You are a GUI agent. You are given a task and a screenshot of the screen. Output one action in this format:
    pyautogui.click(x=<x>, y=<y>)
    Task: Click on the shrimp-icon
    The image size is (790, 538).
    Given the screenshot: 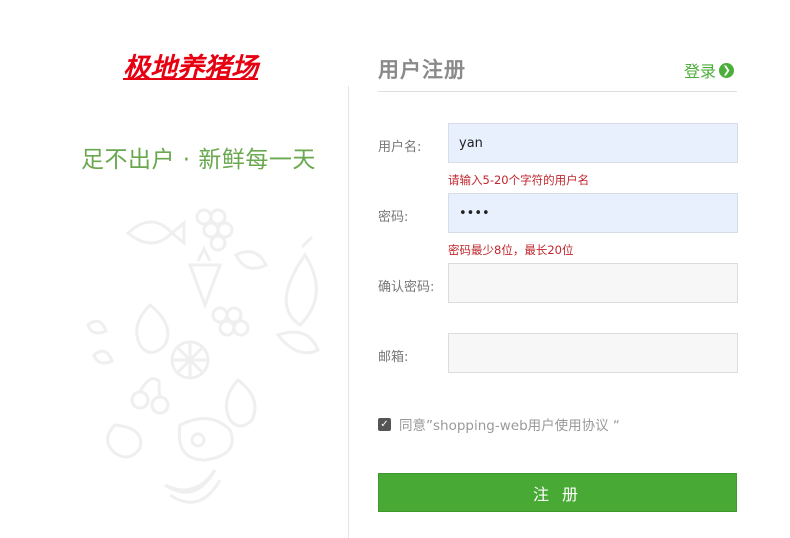 What is the action you would take?
    pyautogui.click(x=297, y=342)
    